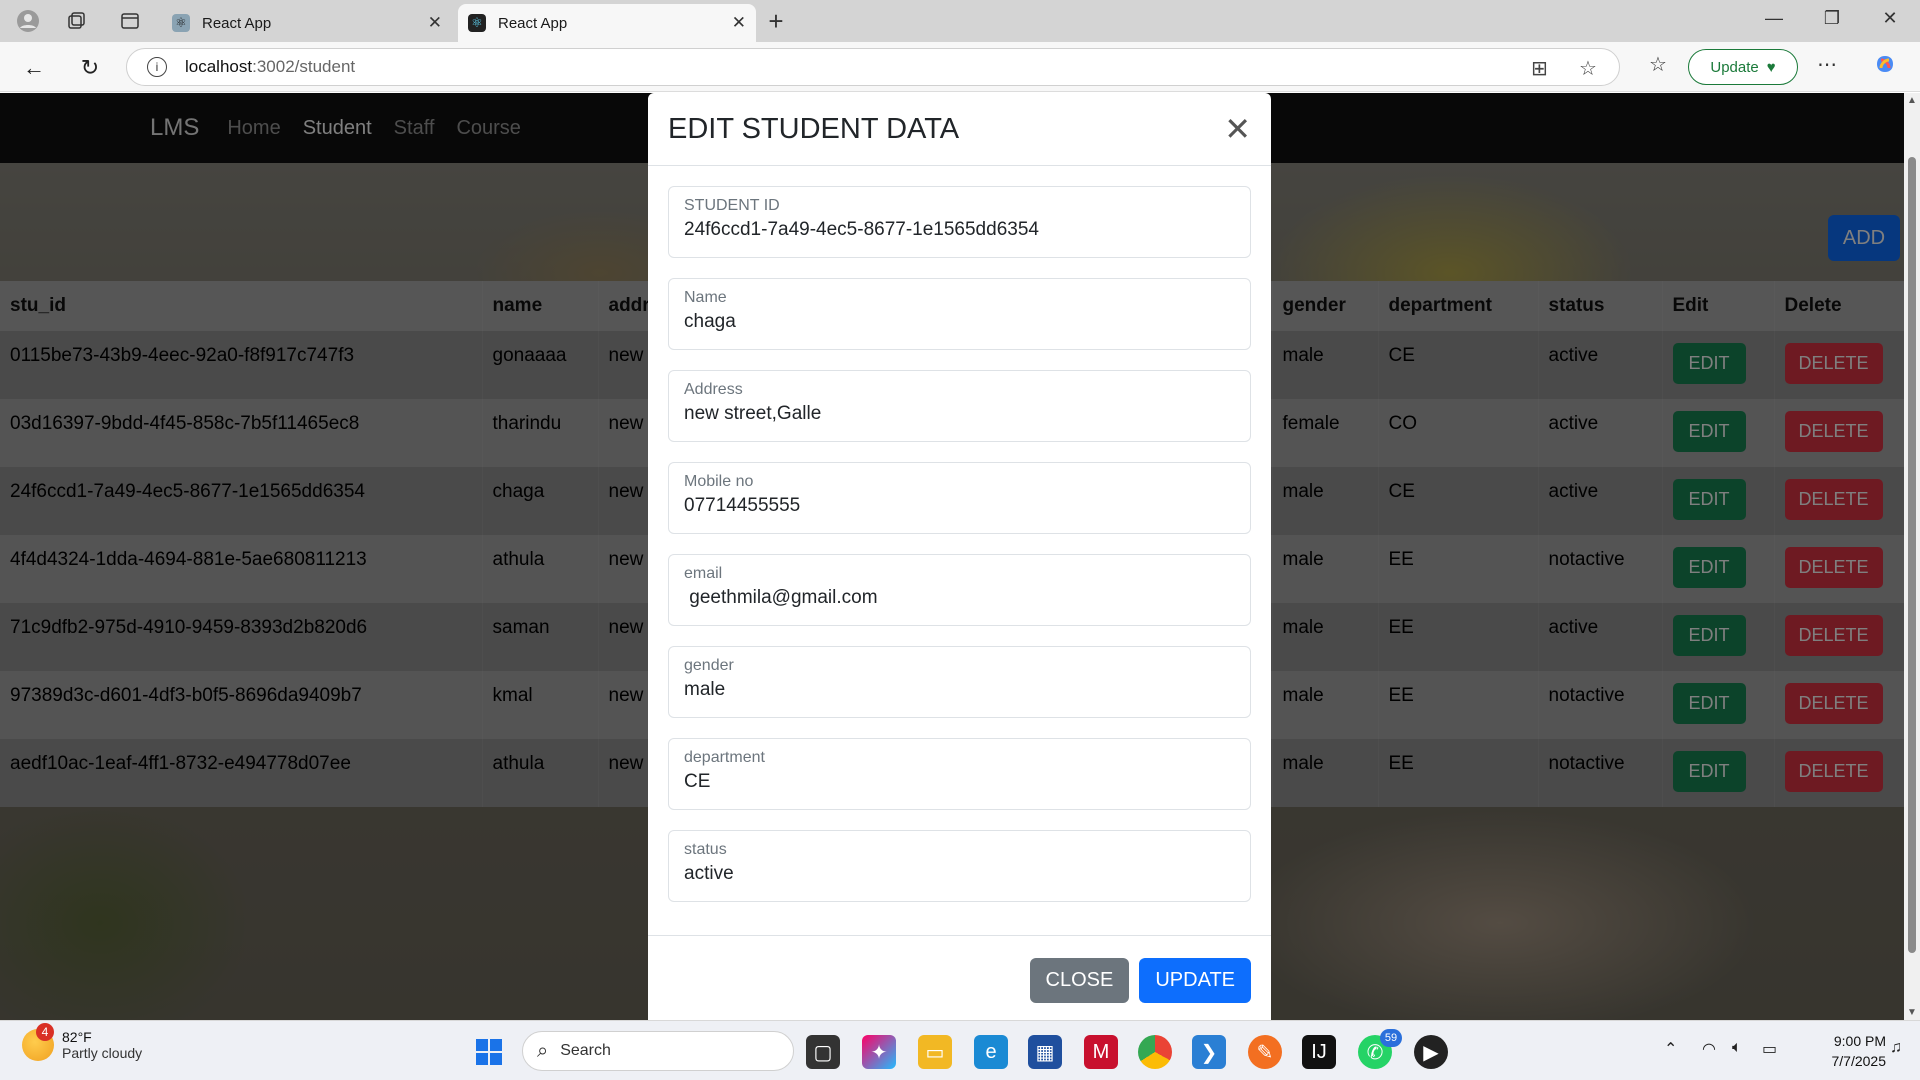 The image size is (1920, 1080). I want to click on field-label: STUDENT ID, so click(732, 205).